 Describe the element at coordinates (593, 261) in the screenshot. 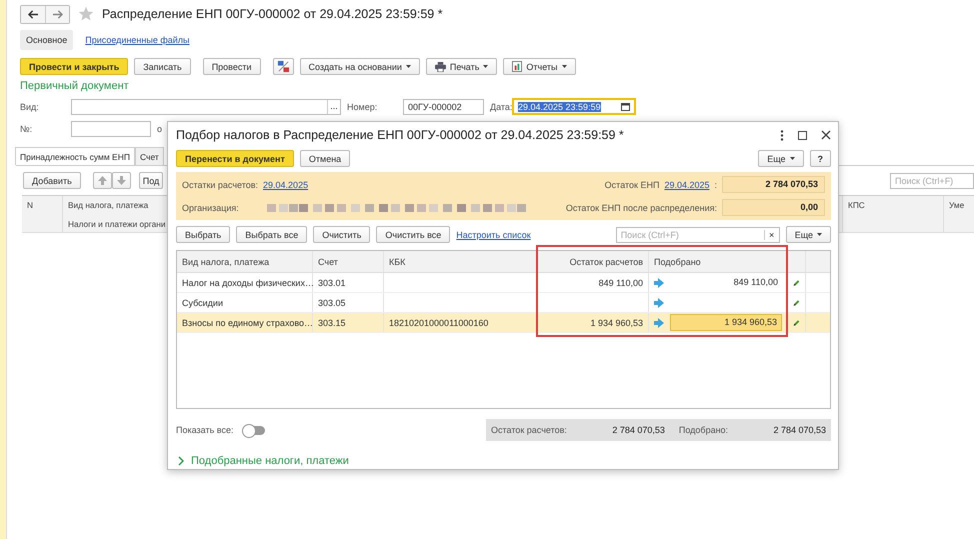

I see `column-header: Остаток расчетов` at that location.